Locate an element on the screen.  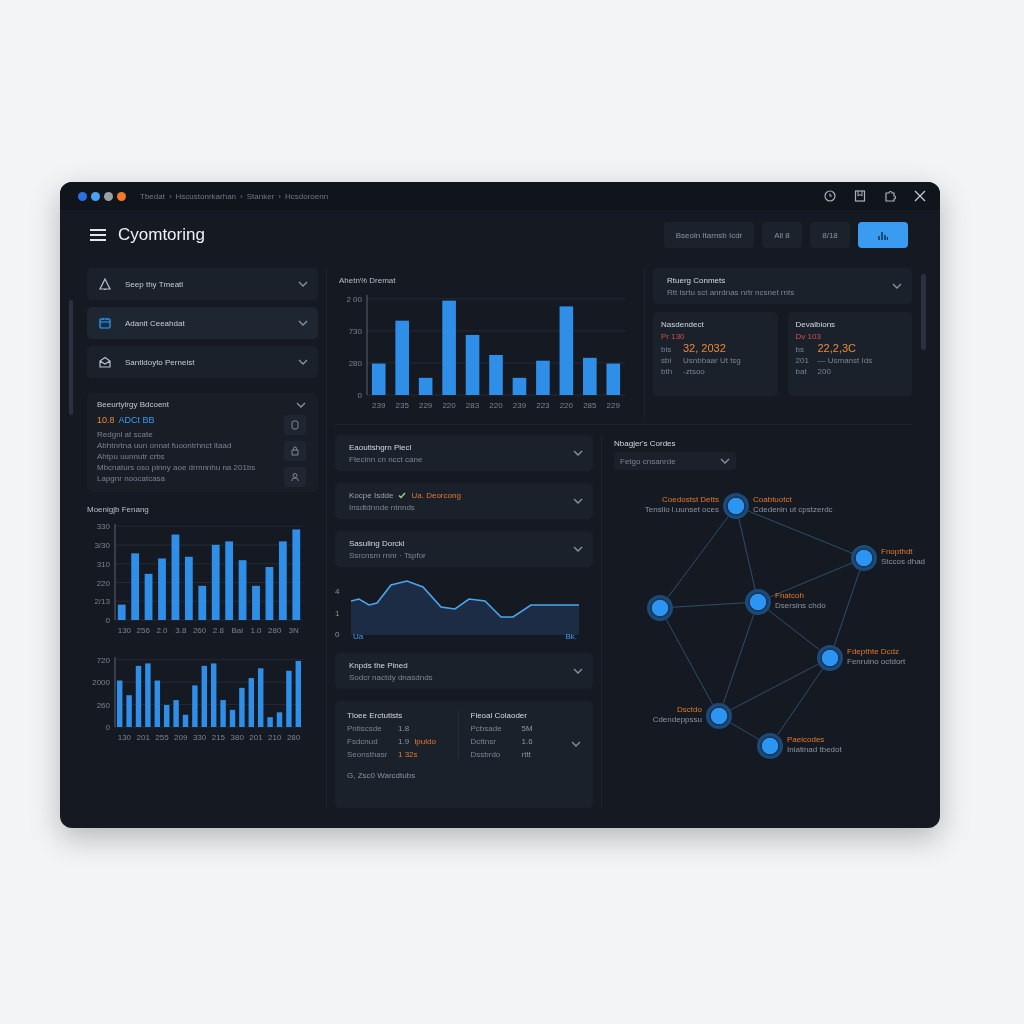
detail-text: Ahtpu uunnutr crbs is located at coordinates (131, 456).